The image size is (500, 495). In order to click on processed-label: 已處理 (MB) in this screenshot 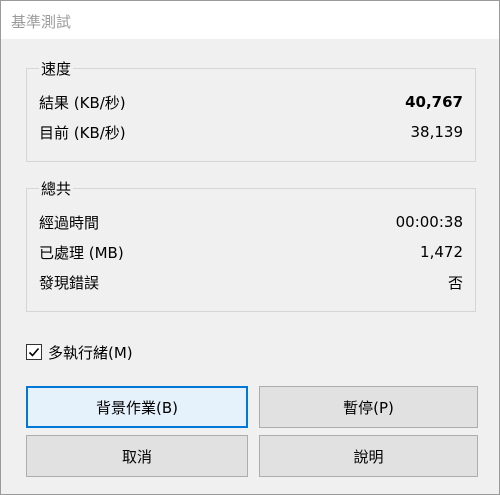, I will do `click(81, 252)`.